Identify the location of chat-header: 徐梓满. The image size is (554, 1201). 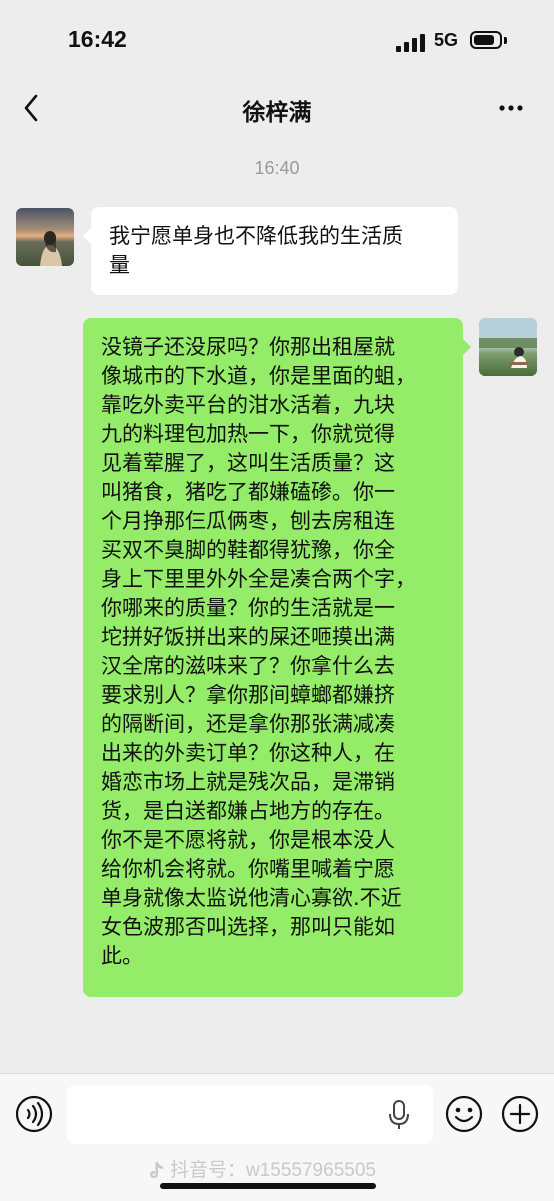
(277, 108).